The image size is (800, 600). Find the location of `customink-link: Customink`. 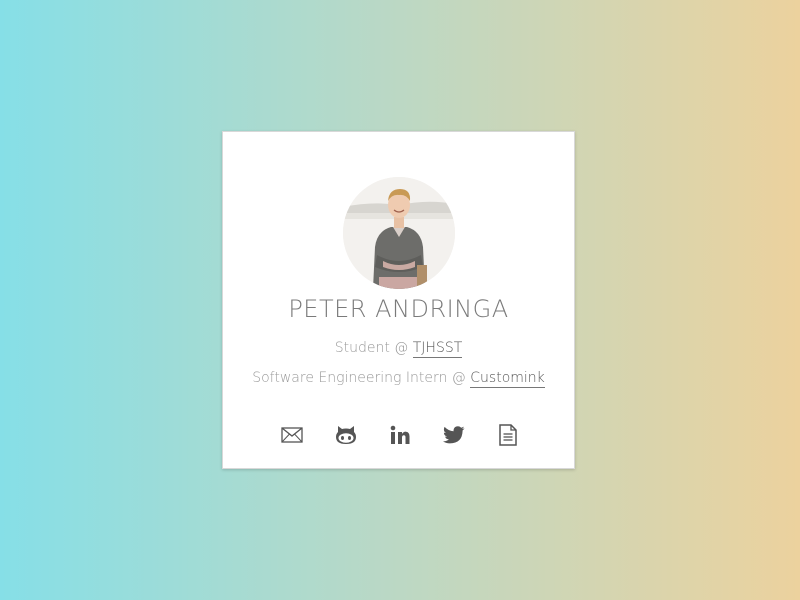

customink-link: Customink is located at coordinates (507, 379).